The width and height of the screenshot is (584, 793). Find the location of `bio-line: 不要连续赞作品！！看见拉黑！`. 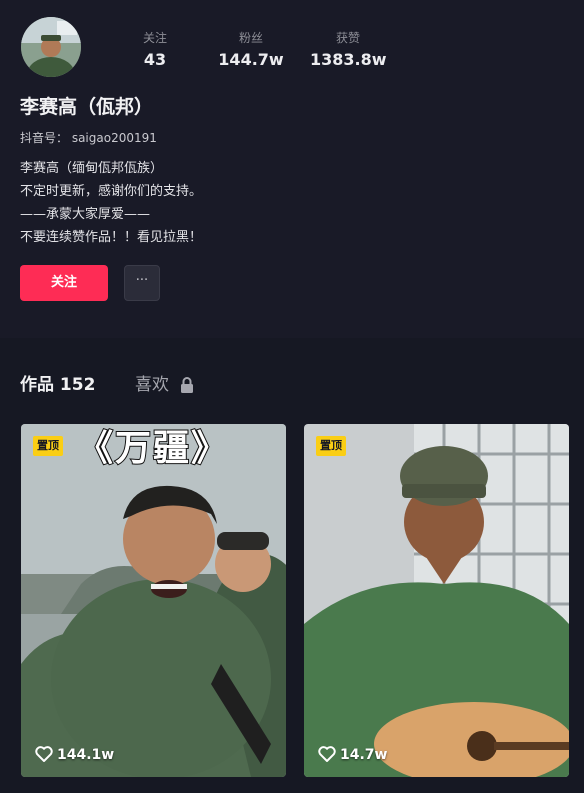

bio-line: 不要连续赞作品！！看见拉黑！ is located at coordinates (111, 237).